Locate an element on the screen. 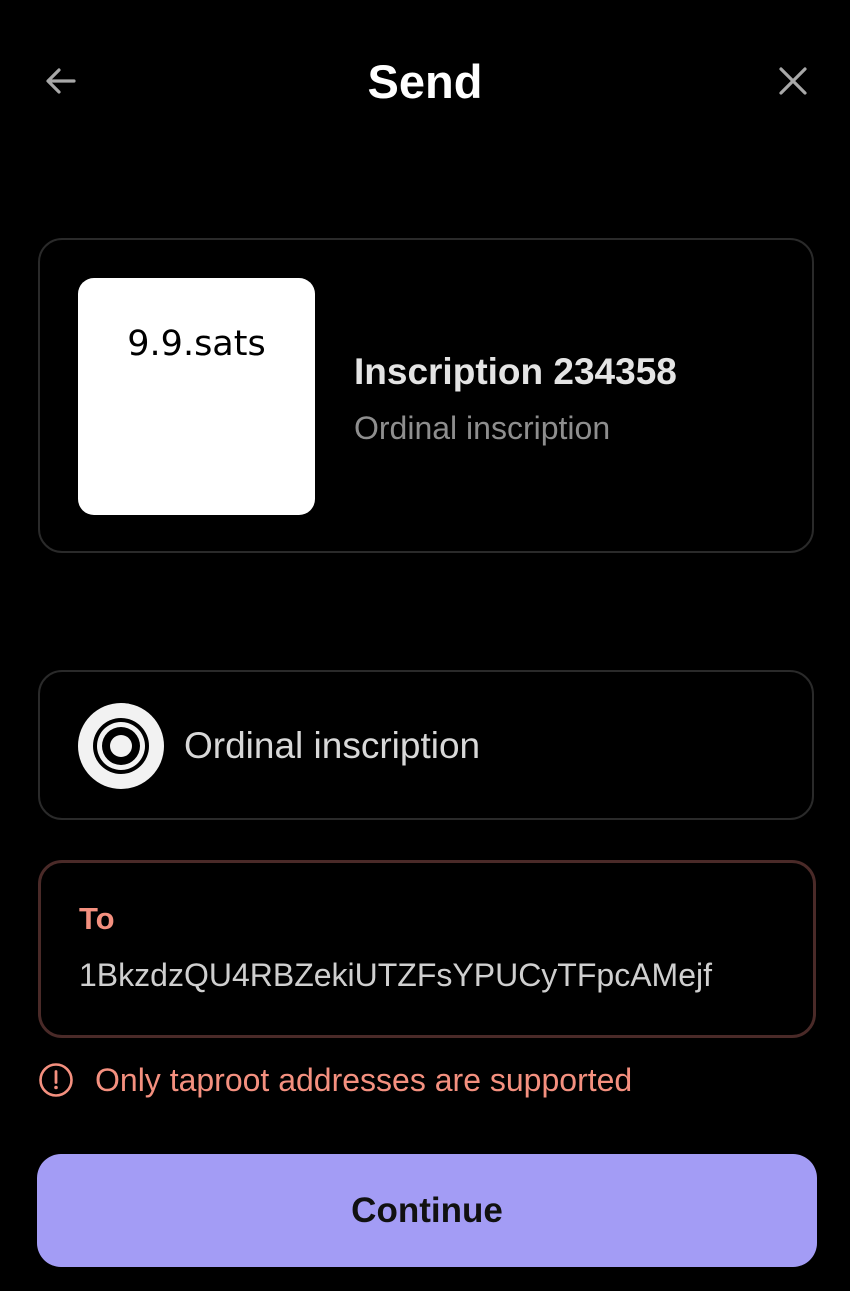 The width and height of the screenshot is (850, 1291). error-message: Only taproot addresses are supported is located at coordinates (335, 1080).